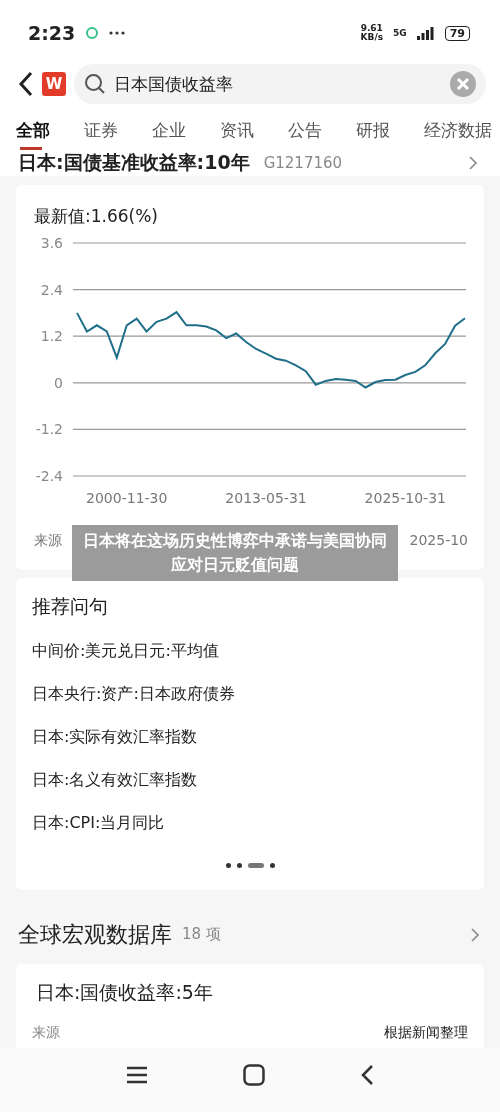 The image size is (500, 1112). I want to click on category-tab: 证券, so click(101, 130).